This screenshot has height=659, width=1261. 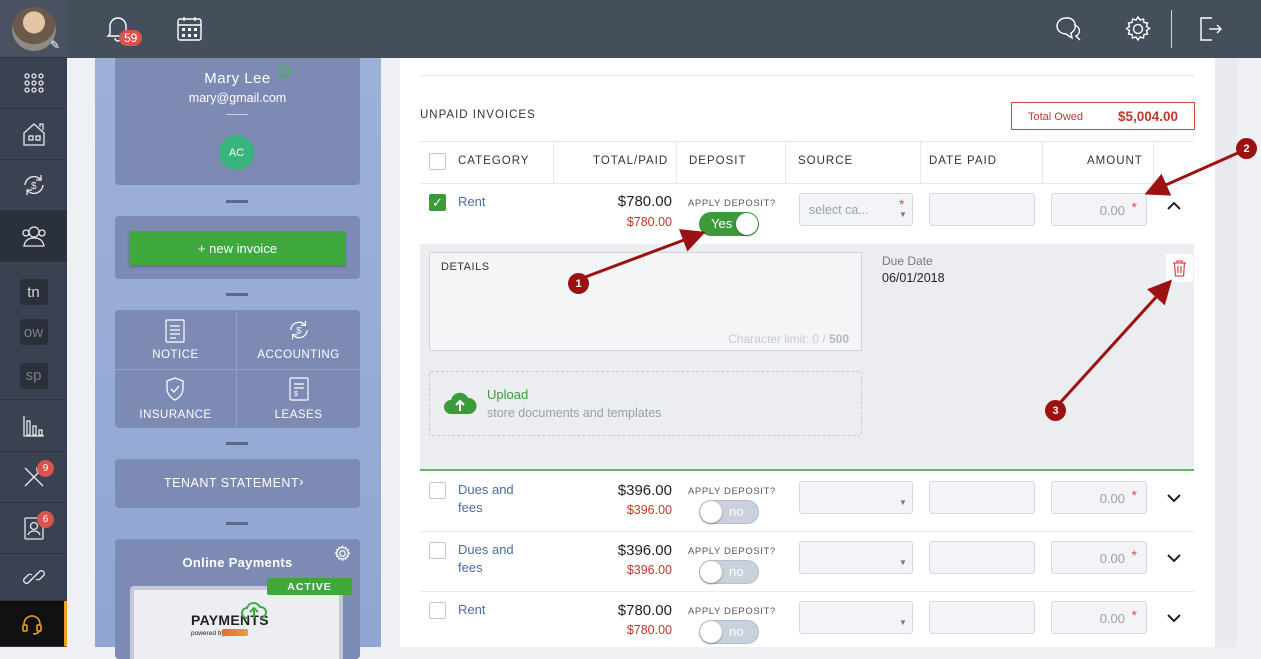 What do you see at coordinates (236, 152) in the screenshot?
I see `initials-avatar: AC` at bounding box center [236, 152].